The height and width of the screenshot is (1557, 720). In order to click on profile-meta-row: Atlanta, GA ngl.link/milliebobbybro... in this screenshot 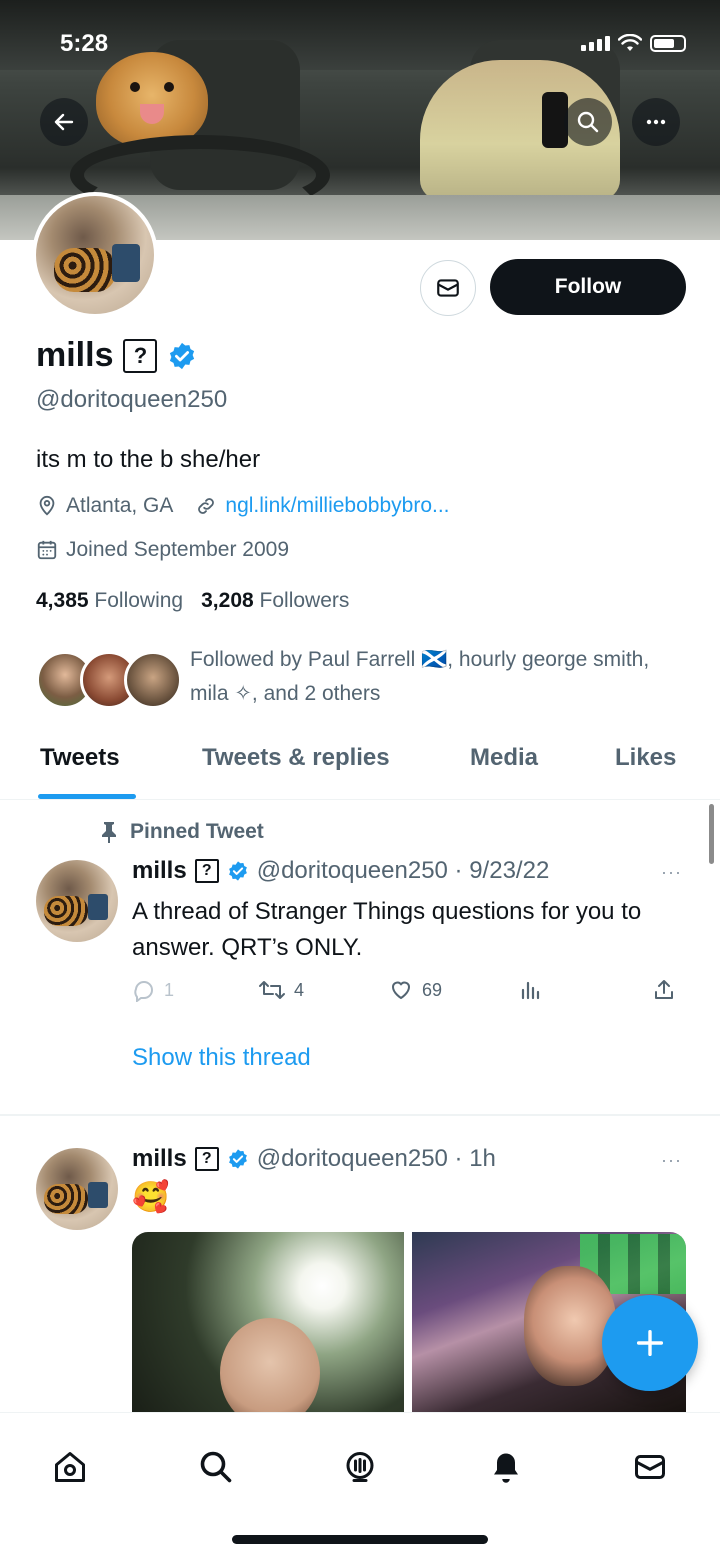, I will do `click(243, 506)`.